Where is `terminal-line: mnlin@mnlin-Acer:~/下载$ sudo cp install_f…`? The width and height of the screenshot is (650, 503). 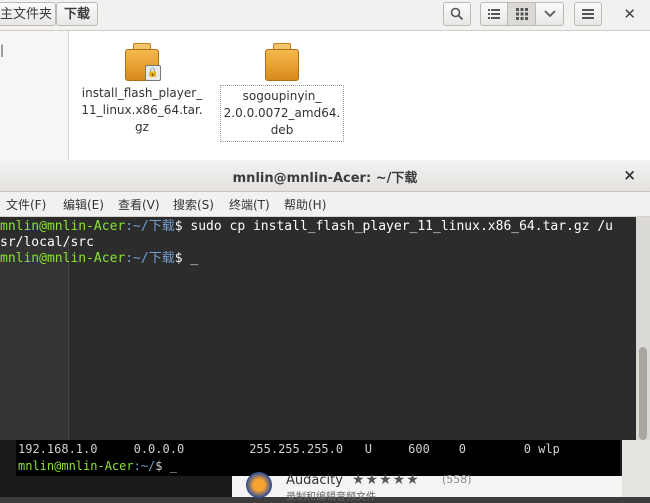
terminal-line: mnlin@mnlin-Acer:~/下载$ sudo cp install_f… is located at coordinates (306, 227).